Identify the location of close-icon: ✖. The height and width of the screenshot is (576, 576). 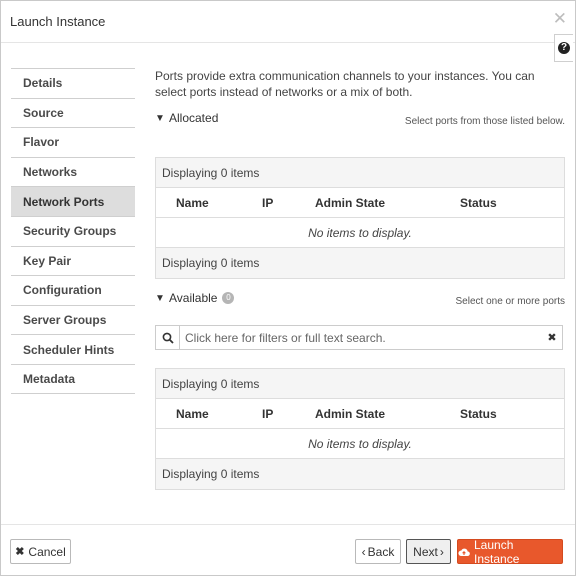
(20, 552).